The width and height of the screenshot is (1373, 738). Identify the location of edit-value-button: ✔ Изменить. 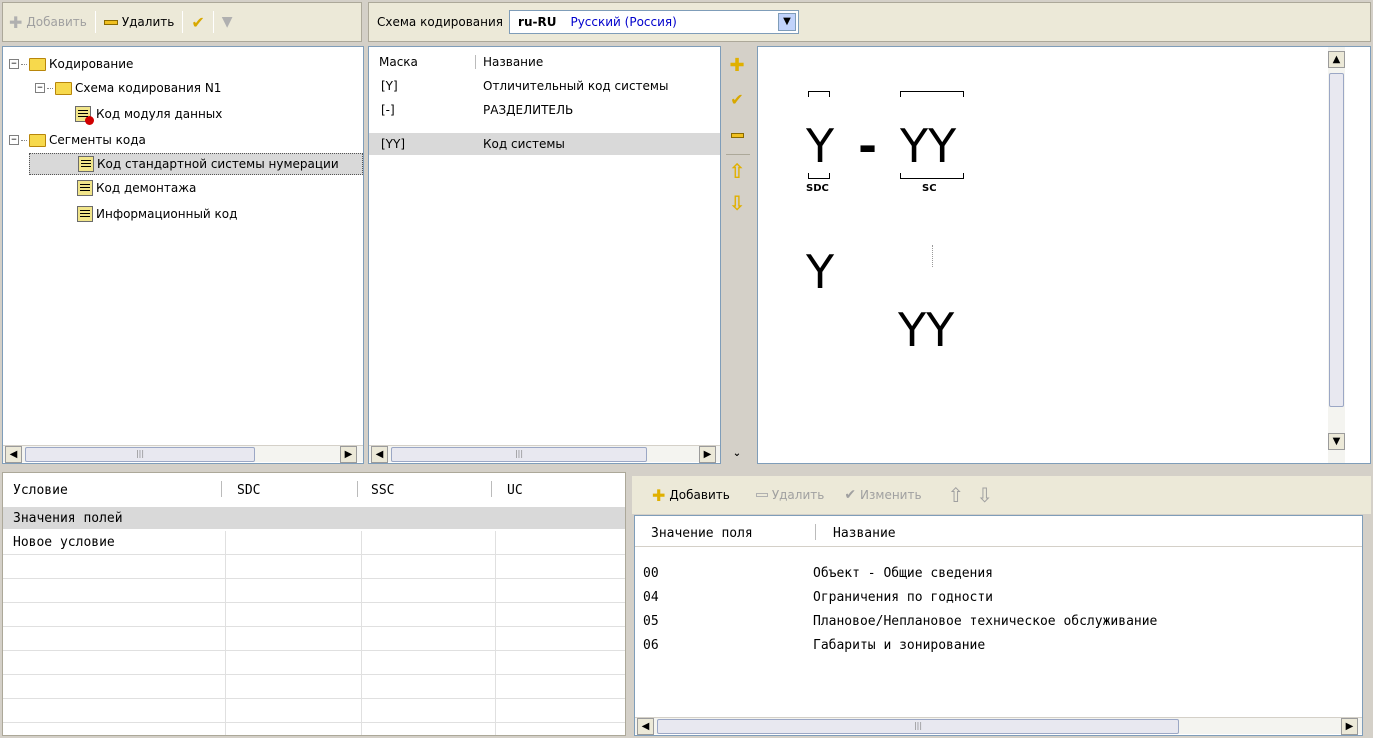
(882, 495).